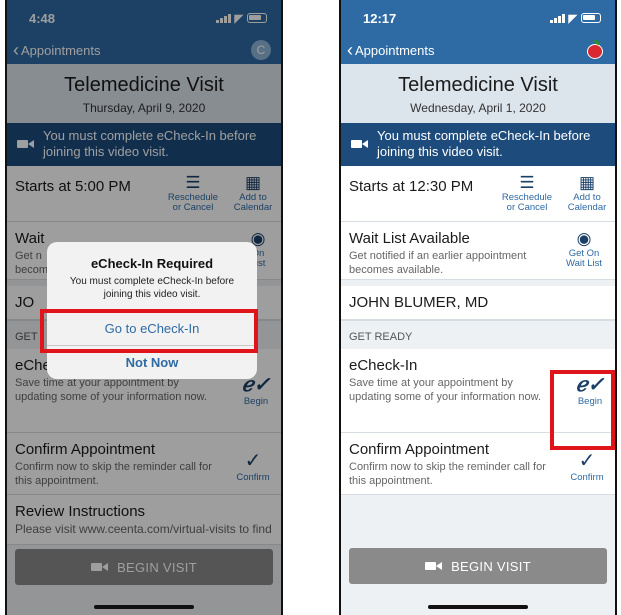 Image resolution: width=621 pixels, height=615 pixels. I want to click on nav-bar: ‹ Appointments, so click(478, 50).